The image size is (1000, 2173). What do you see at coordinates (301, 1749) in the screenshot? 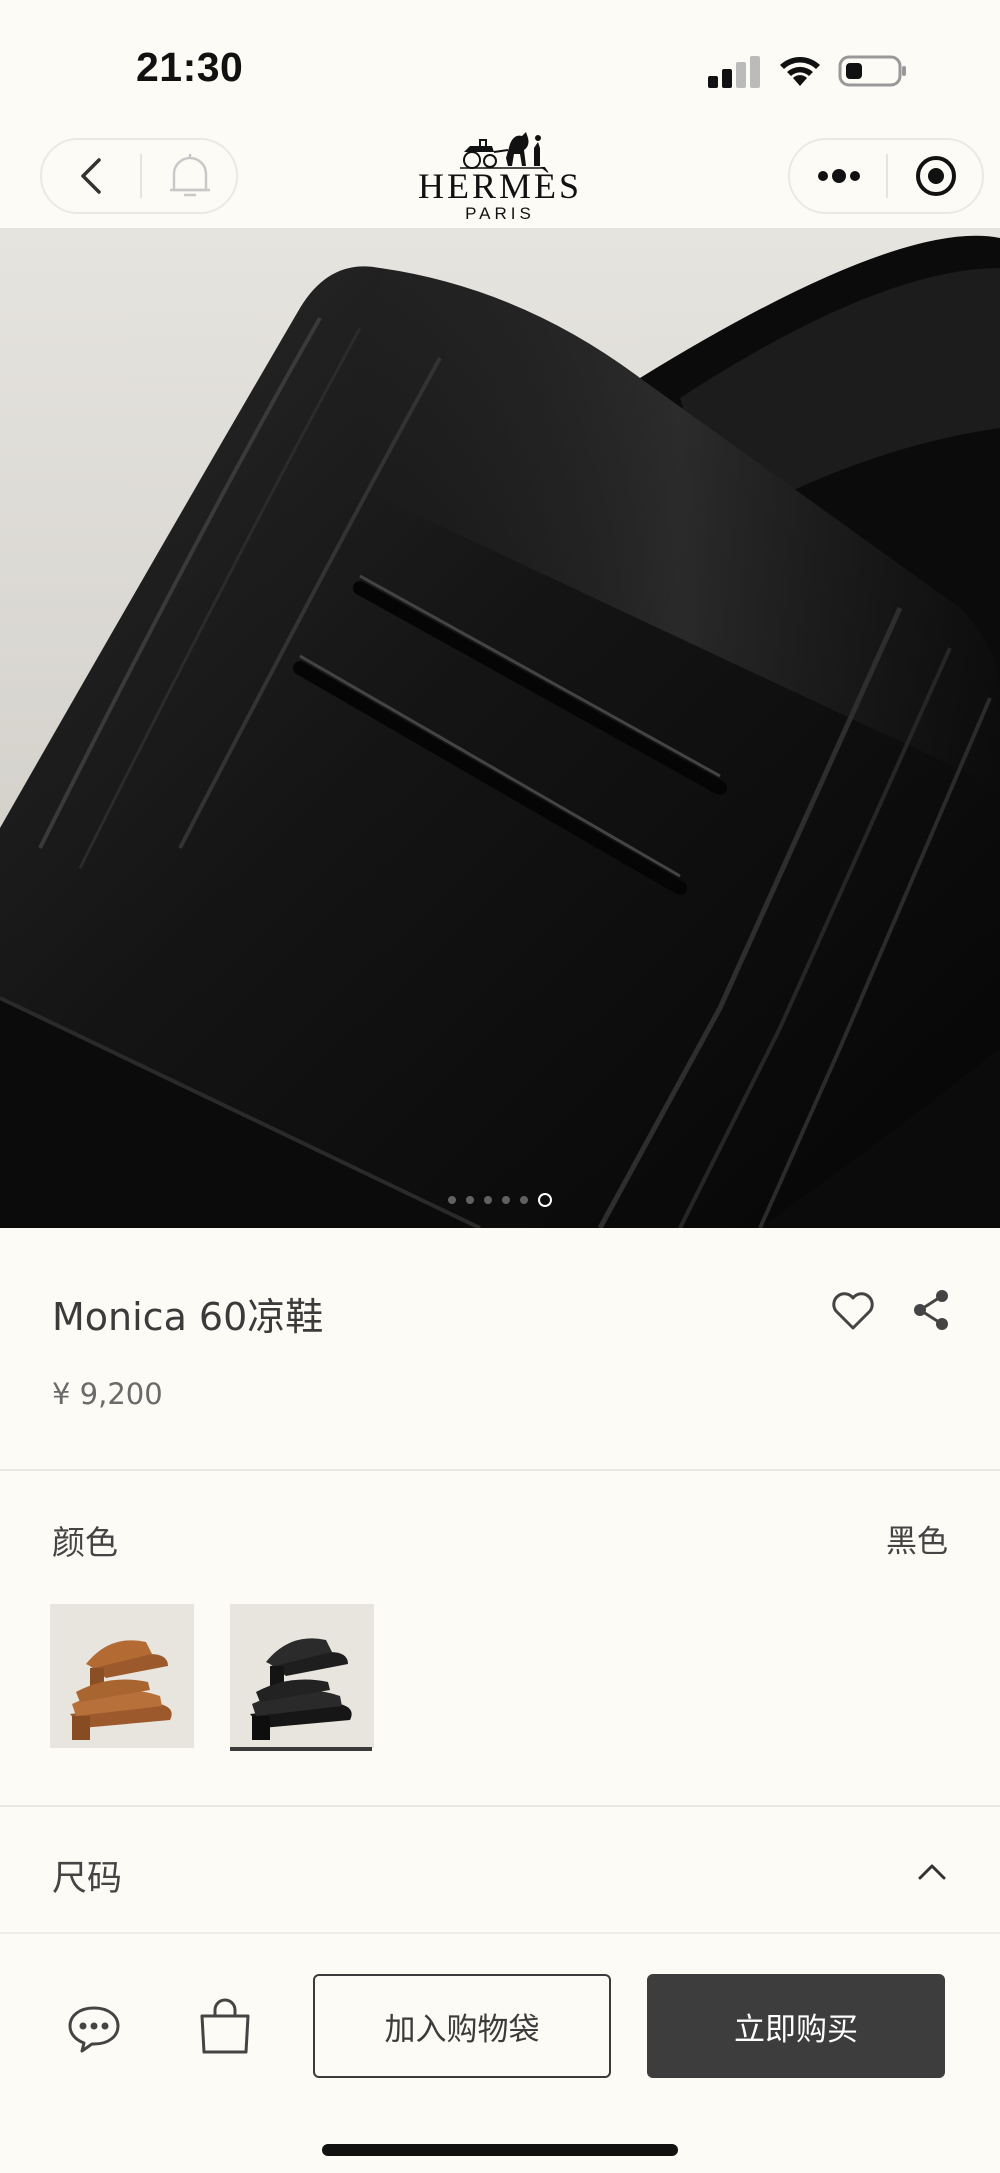
I see `selected-swatch-underline` at bounding box center [301, 1749].